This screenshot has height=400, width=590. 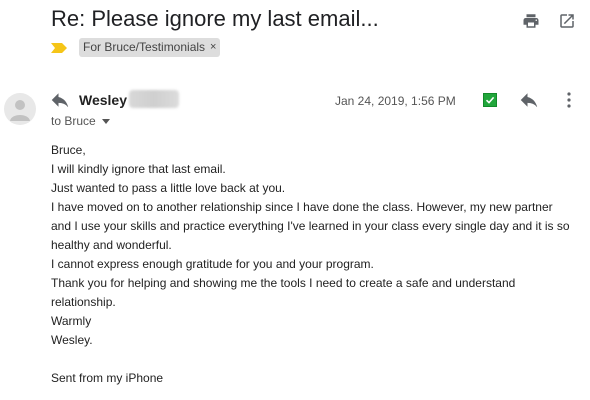 I want to click on body-line: Wesley., so click(x=72, y=340).